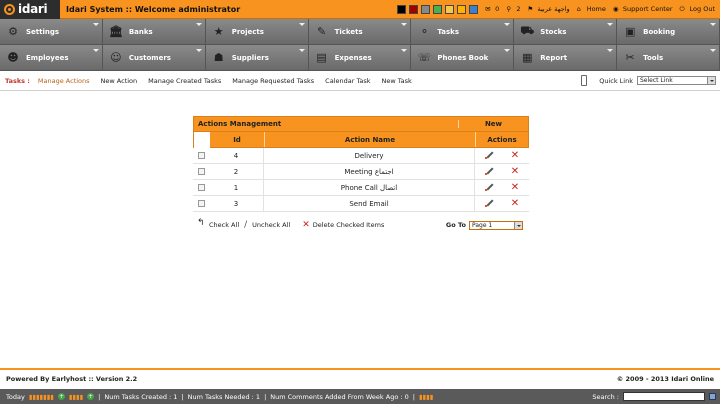 This screenshot has width=720, height=404. I want to click on quick-link-select: Select Link, so click(676, 80).